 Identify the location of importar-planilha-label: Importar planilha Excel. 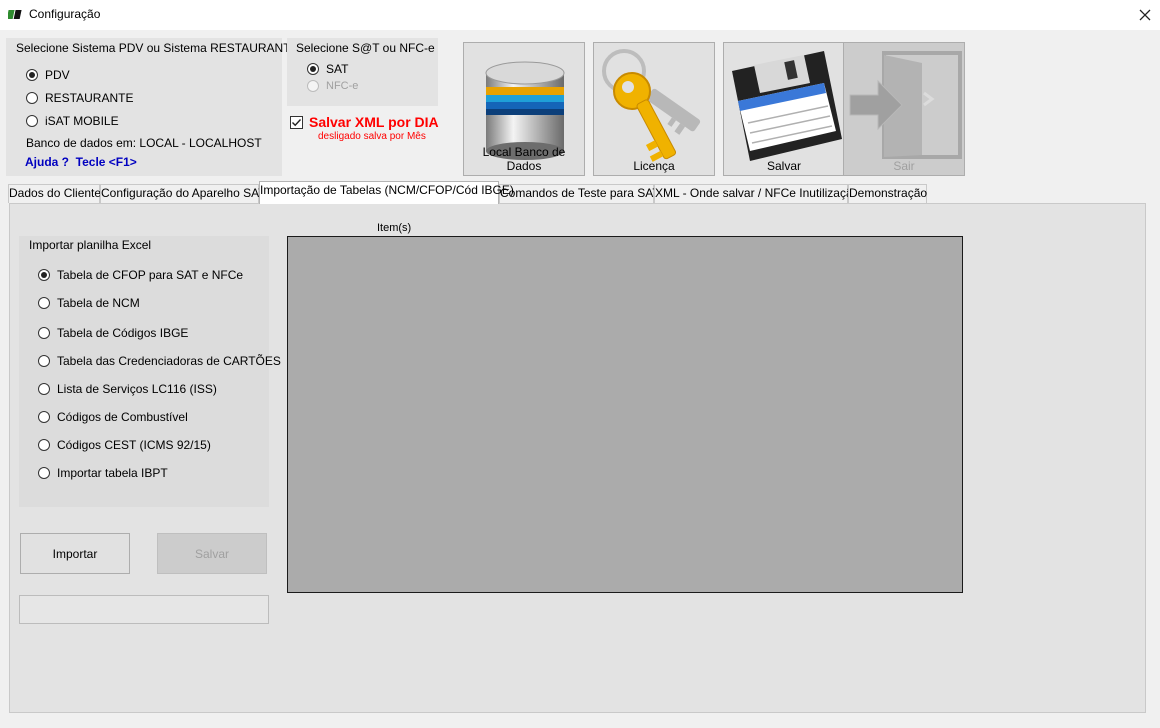
(90, 245).